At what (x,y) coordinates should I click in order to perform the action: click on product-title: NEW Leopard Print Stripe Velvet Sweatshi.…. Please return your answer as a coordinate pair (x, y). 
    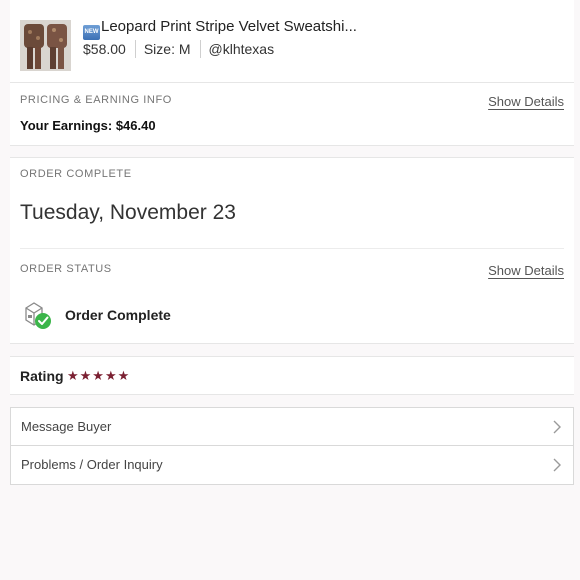
    Looking at the image, I should click on (220, 29).